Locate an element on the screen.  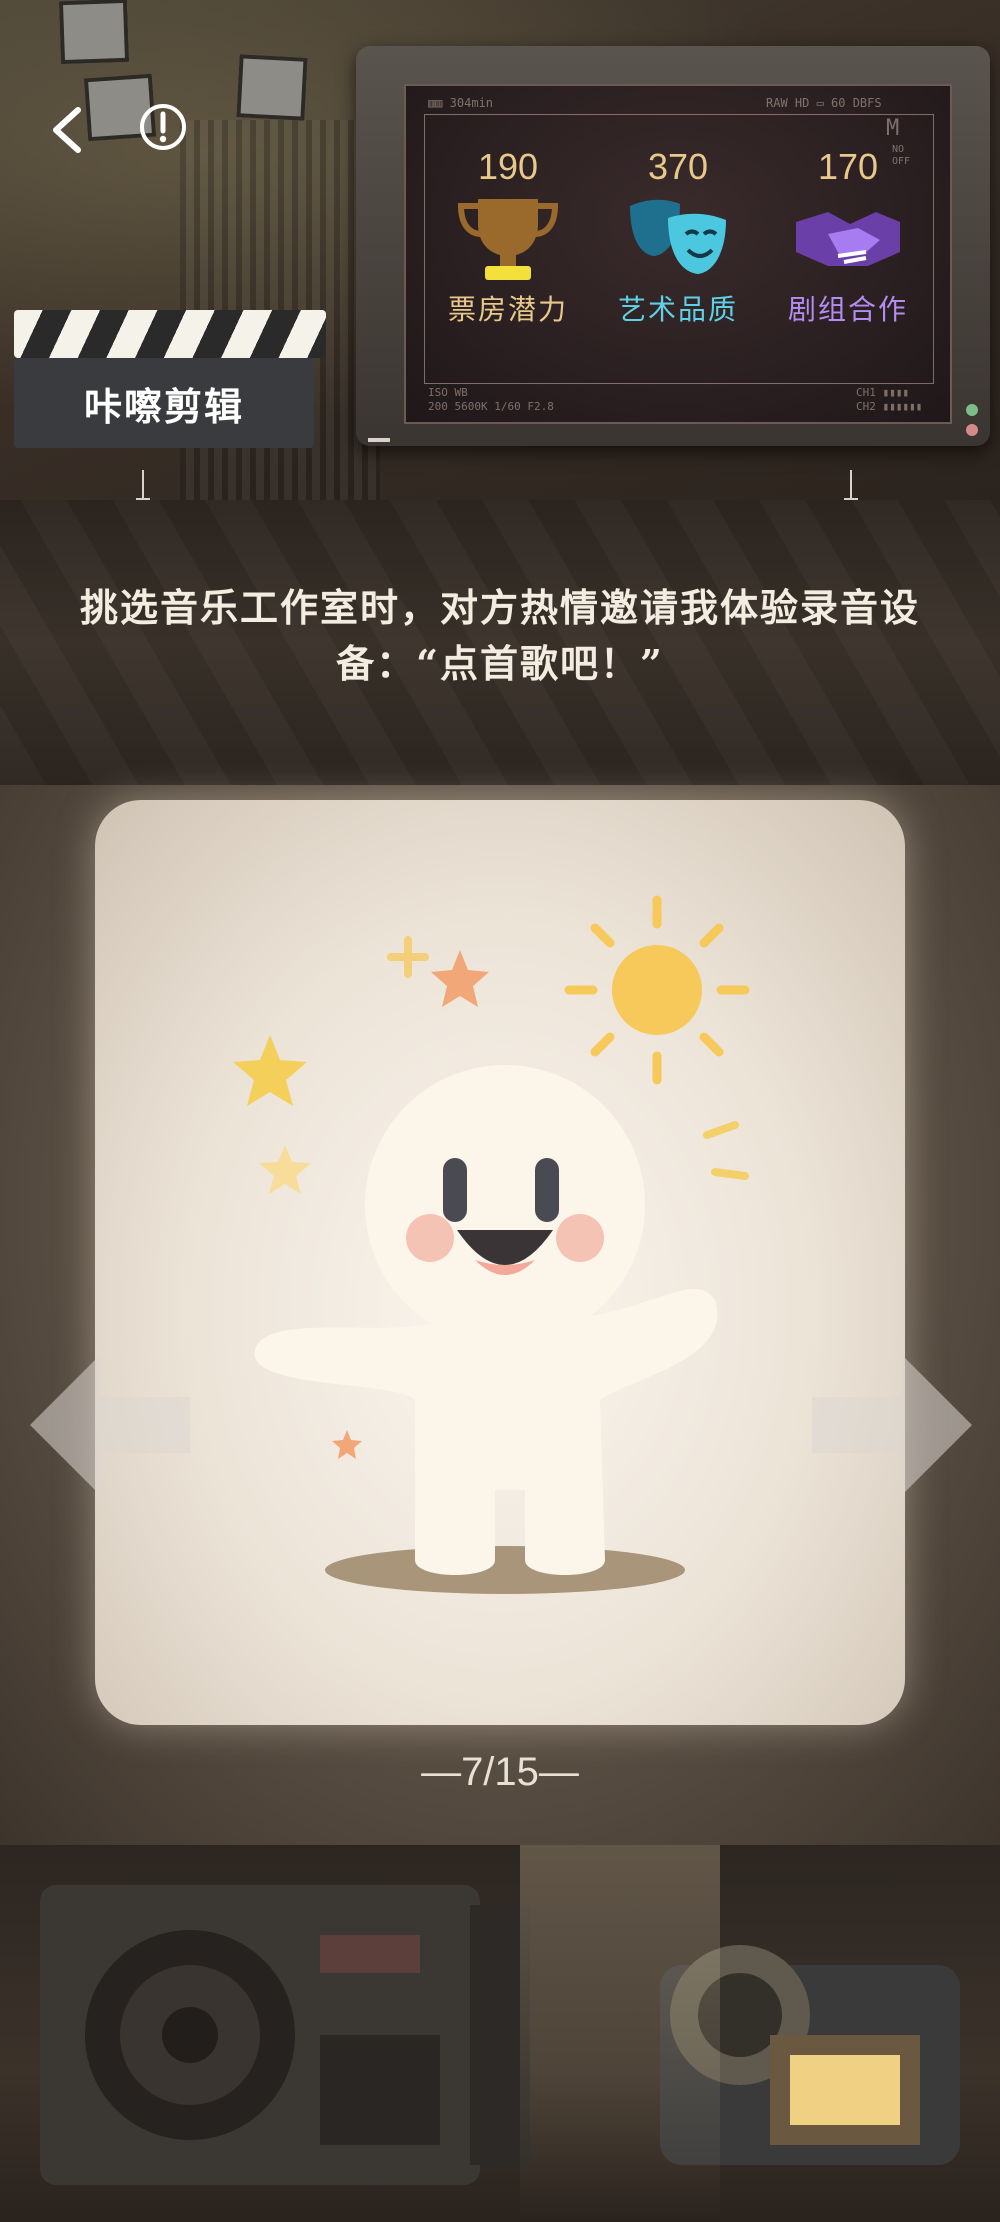
dialog-banner: 挑选音乐工作室时，对方热情邀请我体验录音设备：“点首歌吧！” is located at coordinates (500, 642).